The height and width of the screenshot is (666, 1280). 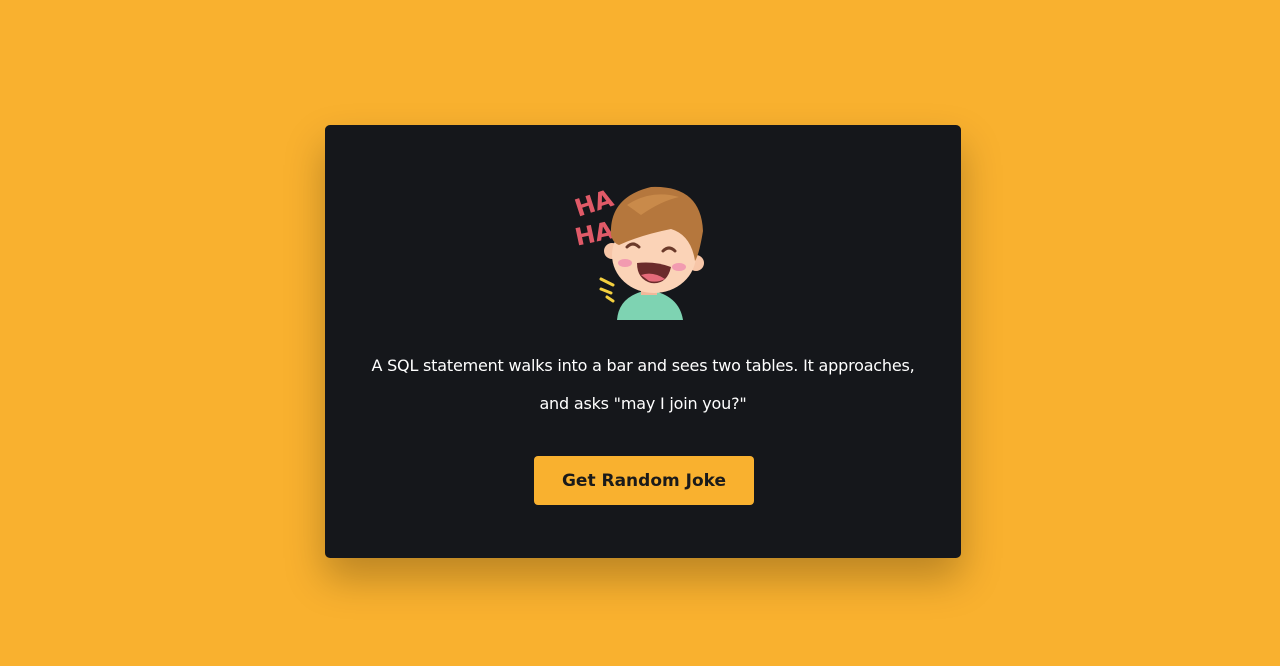 I want to click on laughing-boy-icon: HA HA, so click(x=643, y=247).